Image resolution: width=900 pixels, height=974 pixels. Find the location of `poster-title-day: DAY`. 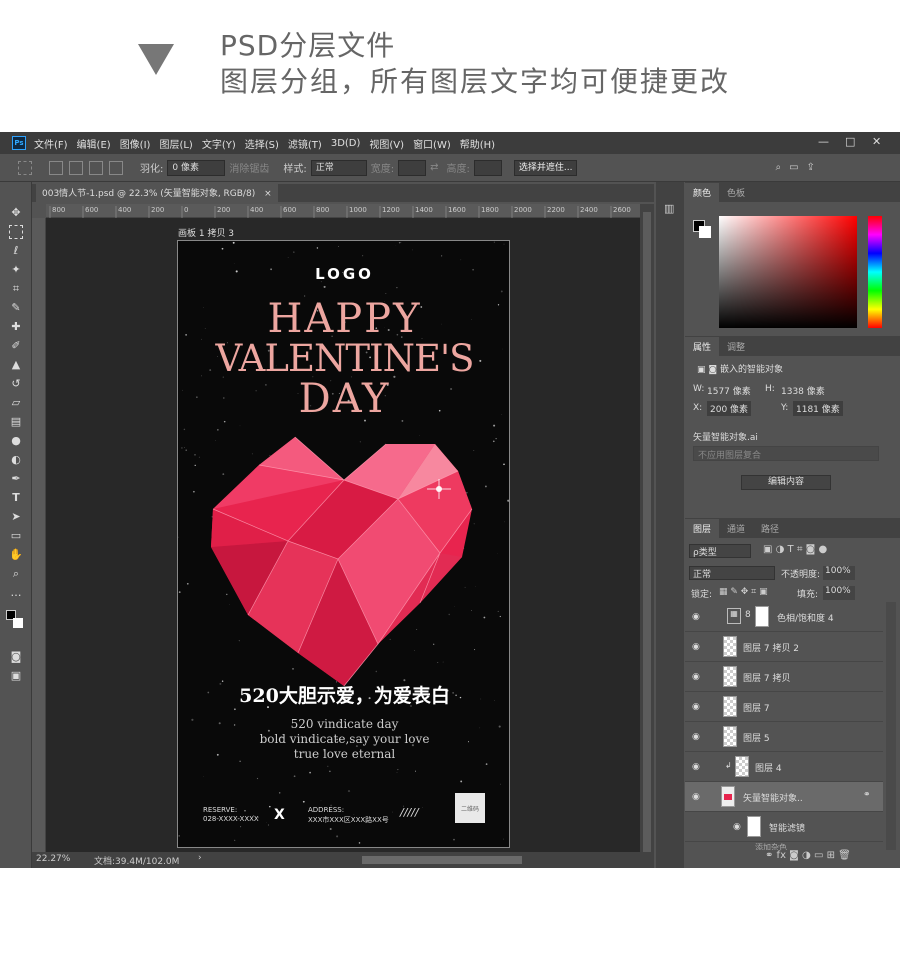

poster-title-day: DAY is located at coordinates (343, 399).